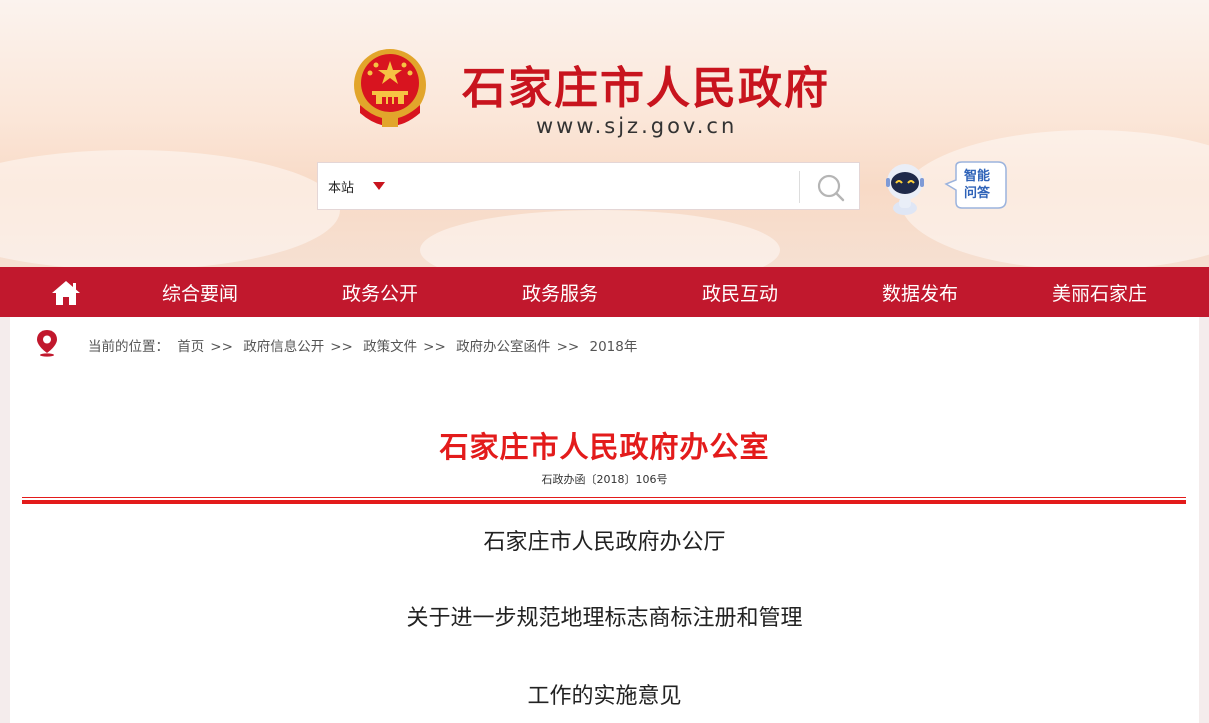 The image size is (1209, 723). Describe the element at coordinates (604, 479) in the screenshot. I see `document-number: 石政办函〔2018〕106号` at that location.